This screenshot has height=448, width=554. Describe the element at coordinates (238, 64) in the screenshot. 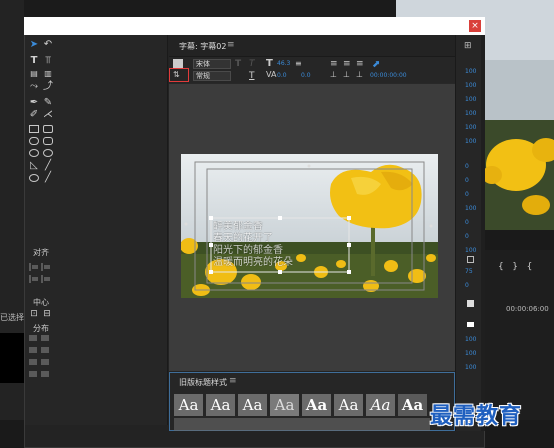

I see `bold-icon: T` at that location.